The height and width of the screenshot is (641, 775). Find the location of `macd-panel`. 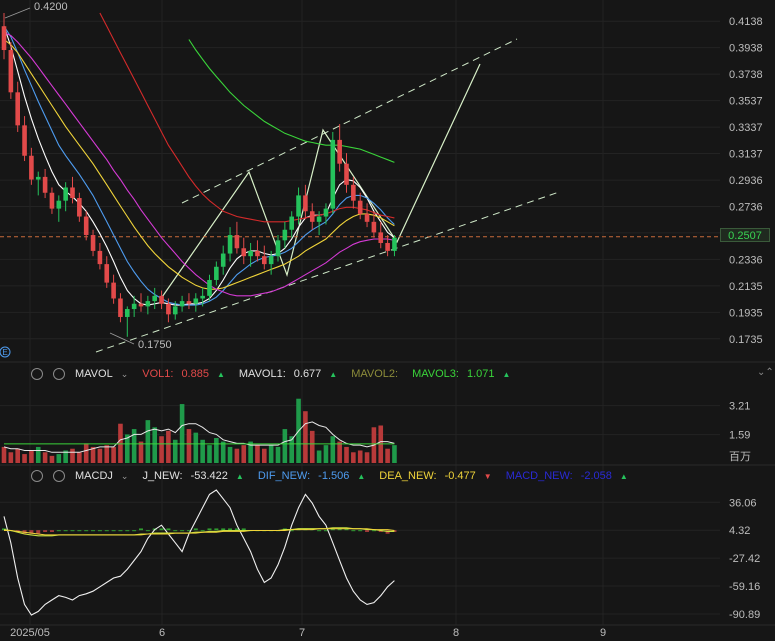

macd-panel is located at coordinates (199, 552).